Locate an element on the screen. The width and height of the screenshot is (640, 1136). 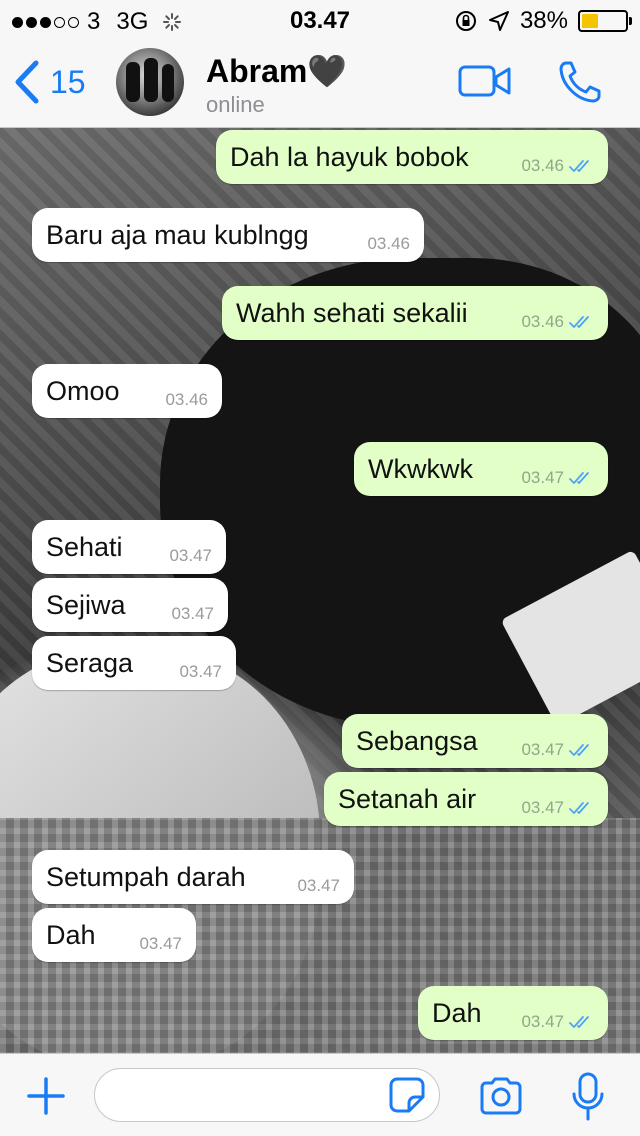
message-text: Omoo is located at coordinates (83, 390).